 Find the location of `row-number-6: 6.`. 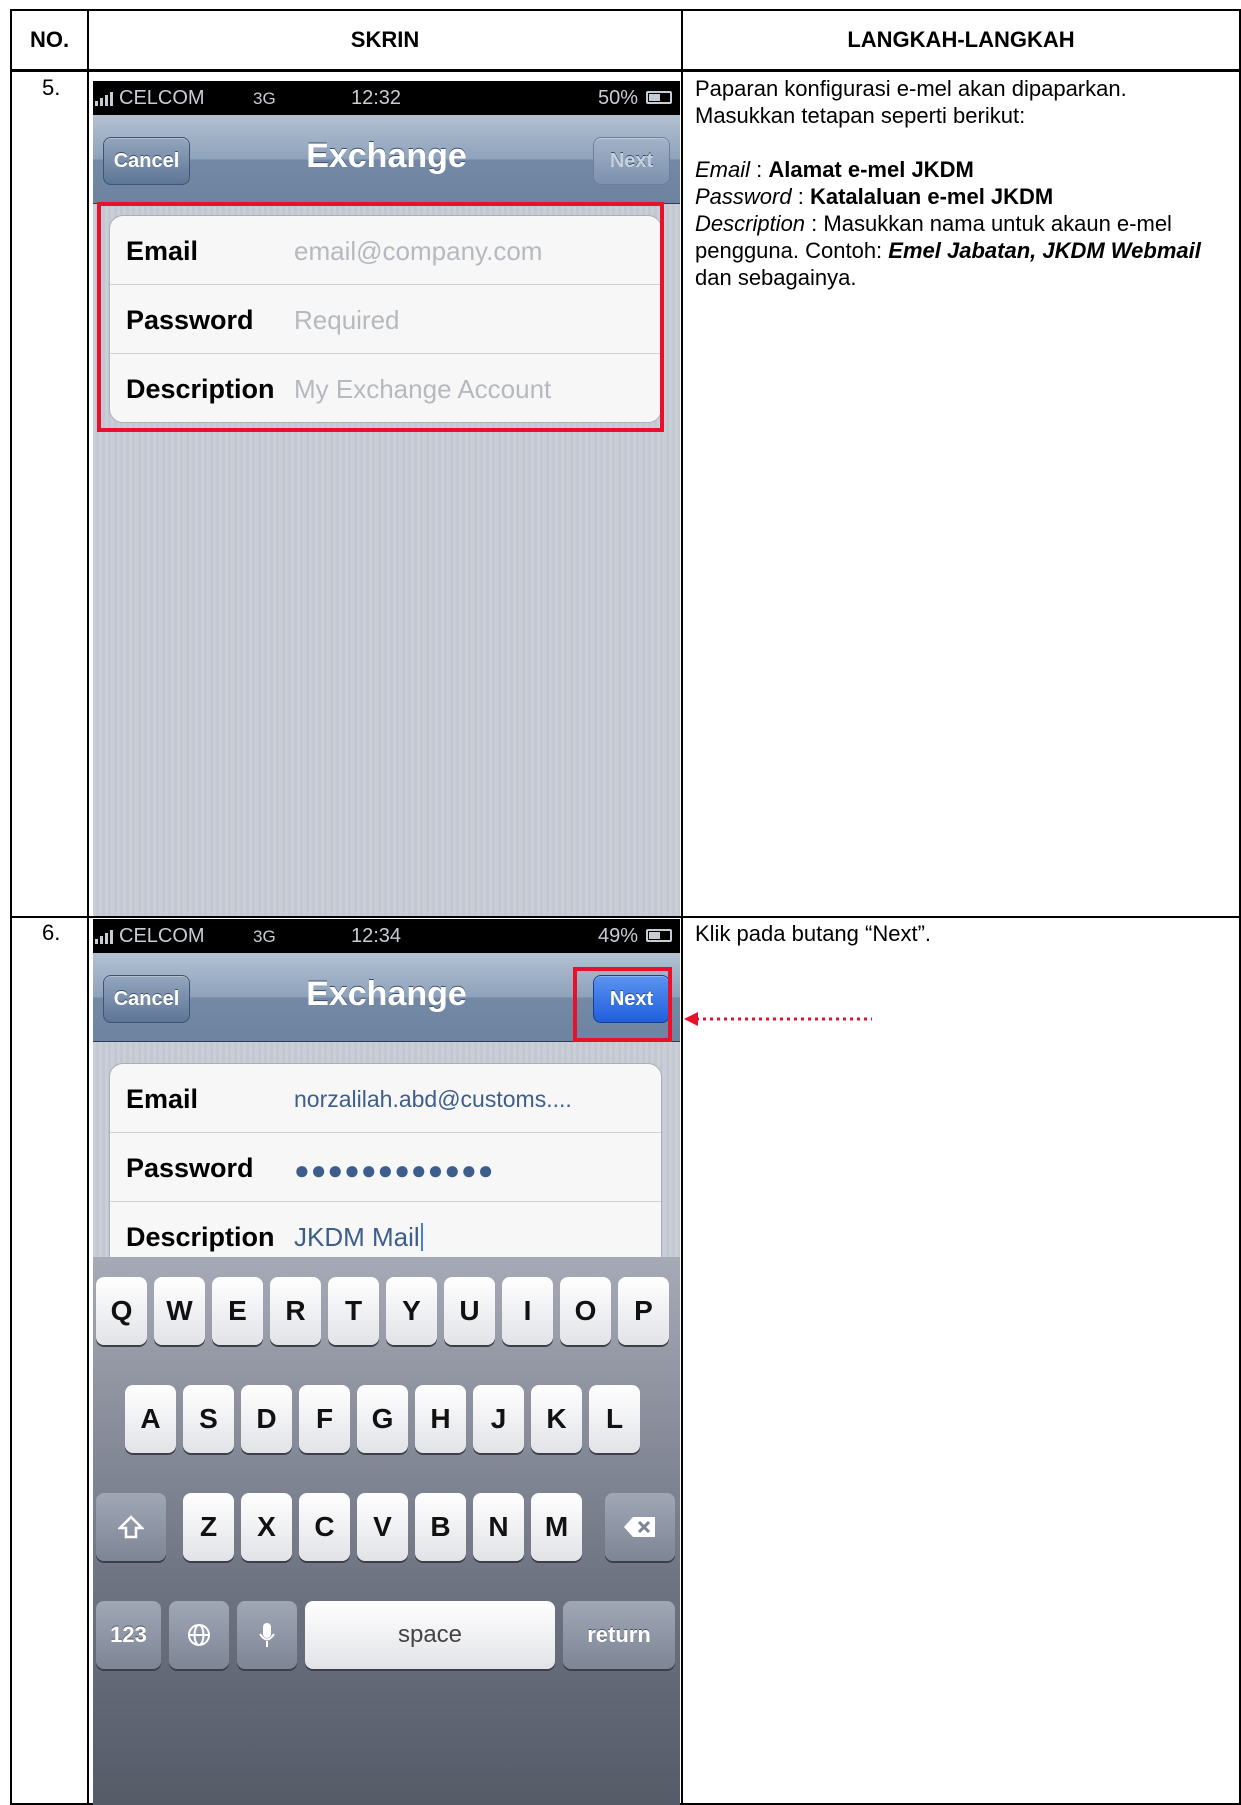

row-number-6: 6. is located at coordinates (51, 932).